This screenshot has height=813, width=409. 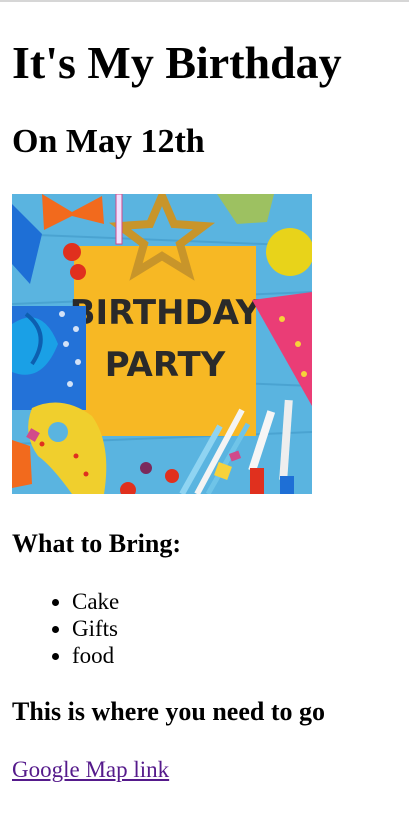 I want to click on card-text-party: PARTY, so click(x=165, y=365).